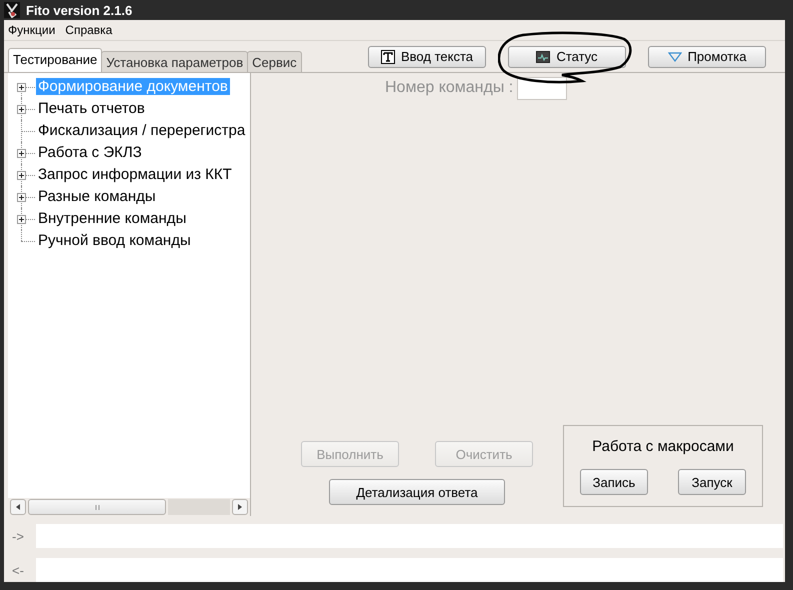 The height and width of the screenshot is (590, 793). I want to click on macros-title: Работа с макросами, so click(663, 446).